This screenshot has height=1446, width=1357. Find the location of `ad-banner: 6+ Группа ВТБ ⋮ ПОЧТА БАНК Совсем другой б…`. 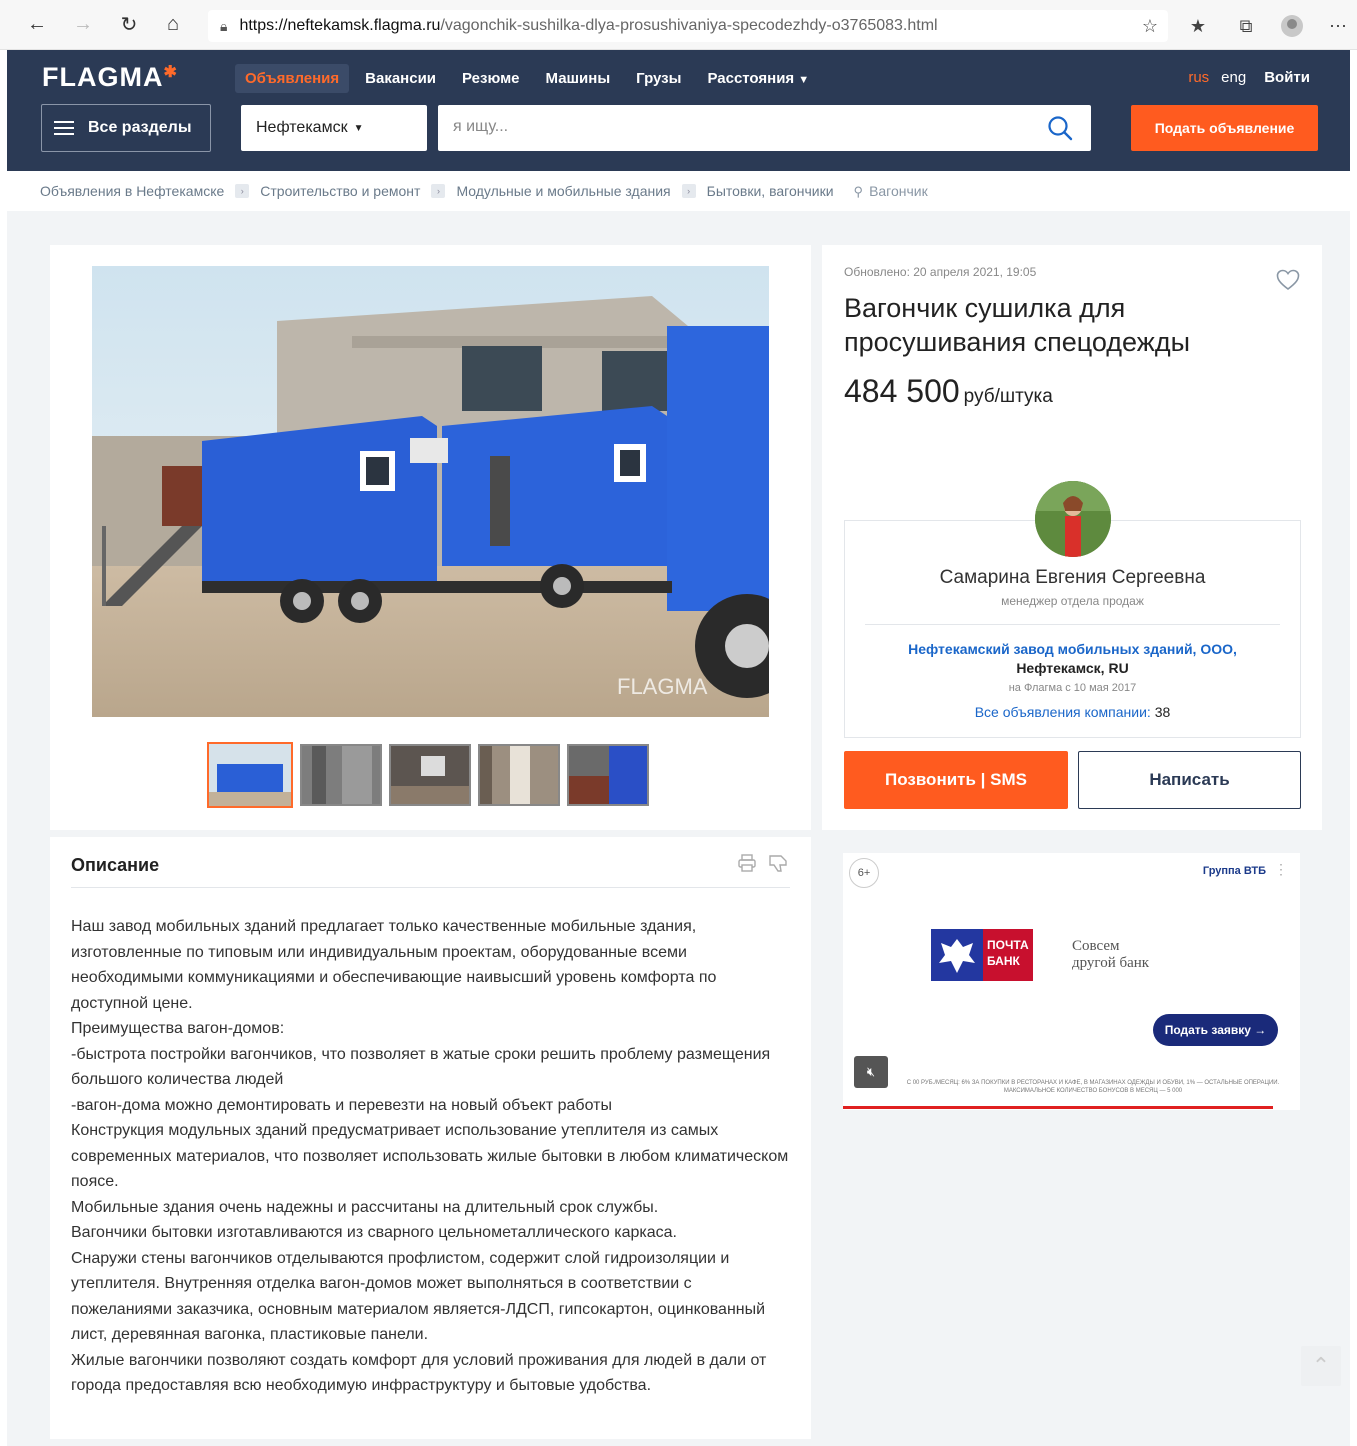

ad-banner: 6+ Группа ВТБ ⋮ ПОЧТА БАНК Совсем другой б… is located at coordinates (1071, 981).